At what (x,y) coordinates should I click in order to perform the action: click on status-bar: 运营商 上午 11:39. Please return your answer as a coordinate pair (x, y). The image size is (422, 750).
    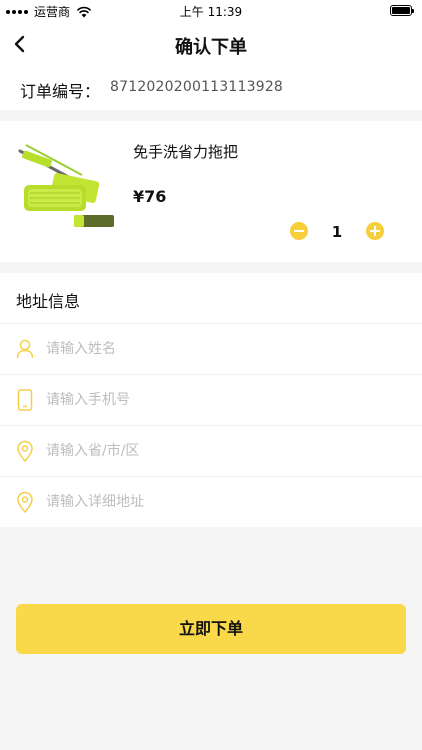
    Looking at the image, I should click on (211, 11).